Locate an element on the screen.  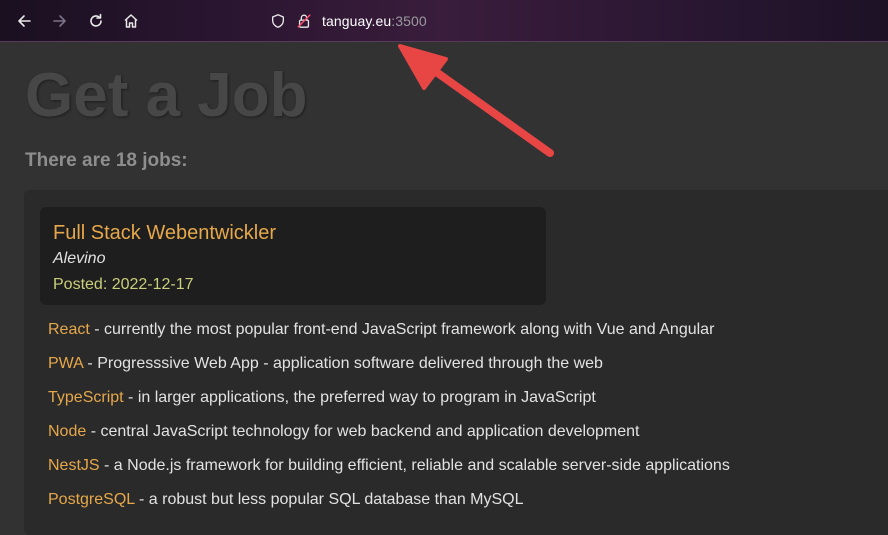
job-company: Alevino is located at coordinates (79, 258).